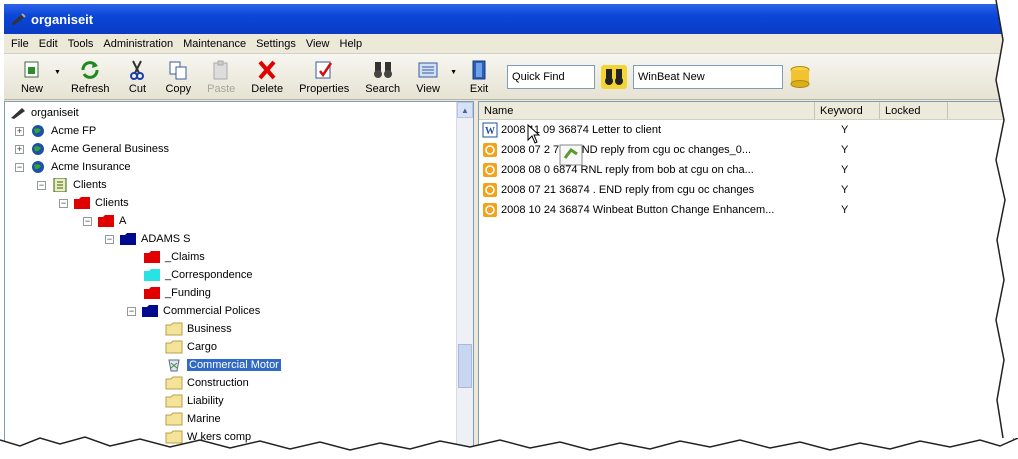 The height and width of the screenshot is (459, 1018). Describe the element at coordinates (847, 110) in the screenshot. I see `column-header-keyword: Keyword` at that location.